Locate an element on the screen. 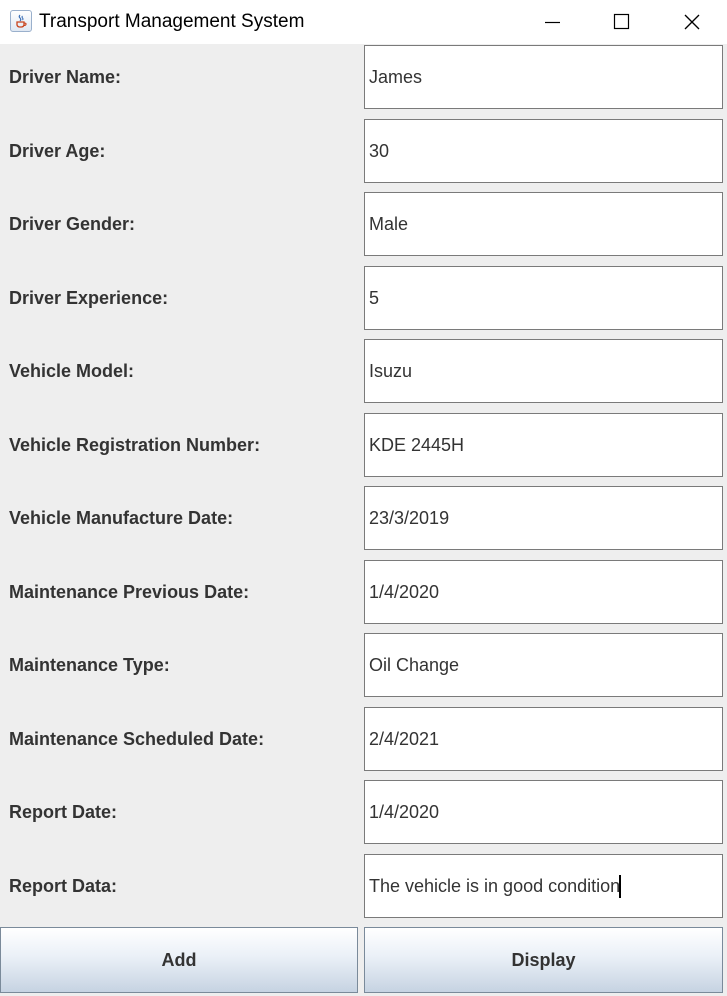  display-button: Display is located at coordinates (543, 960).